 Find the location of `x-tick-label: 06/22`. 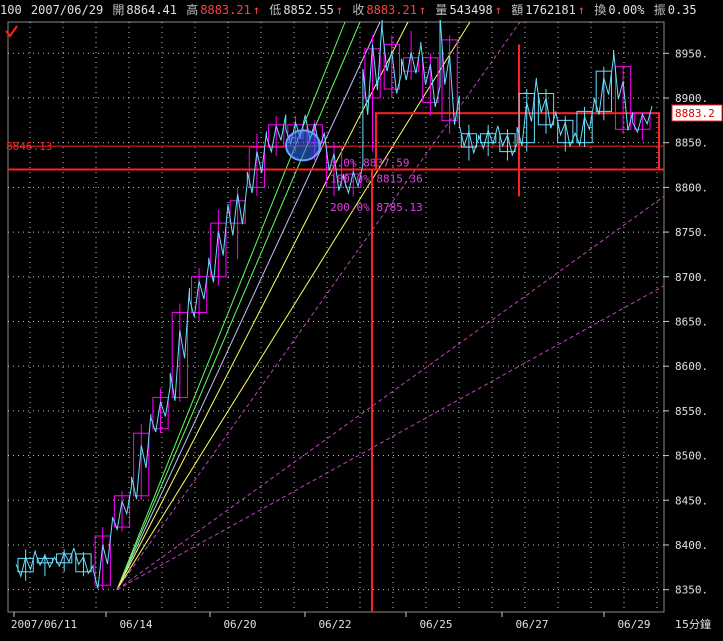

x-tick-label: 06/22 is located at coordinates (334, 624).